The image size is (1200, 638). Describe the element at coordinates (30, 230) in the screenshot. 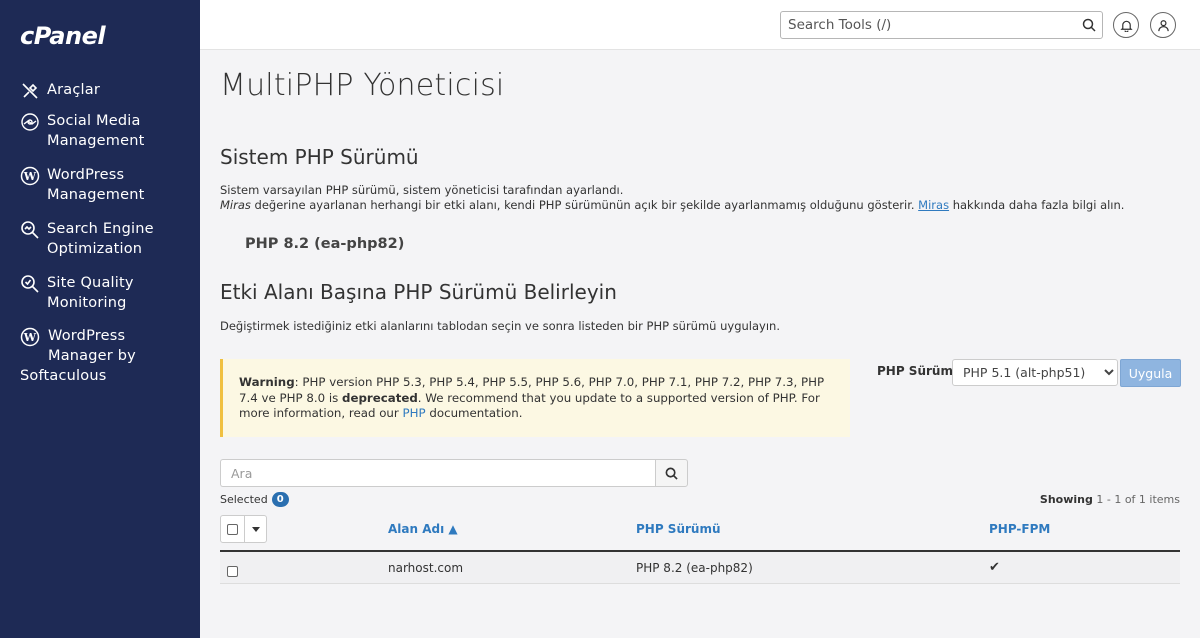

I see `seo-icon` at that location.